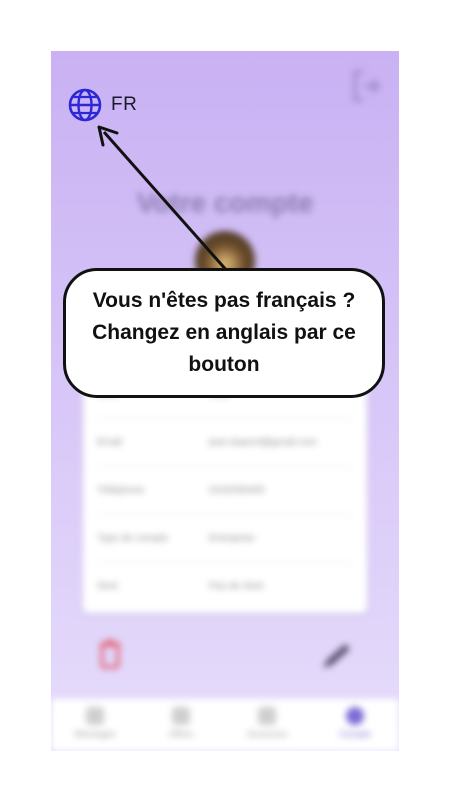 This screenshot has height=802, width=450. Describe the element at coordinates (225, 450) in the screenshot. I see `profile-row-email: Email jean.dupont@gmail.com` at that location.